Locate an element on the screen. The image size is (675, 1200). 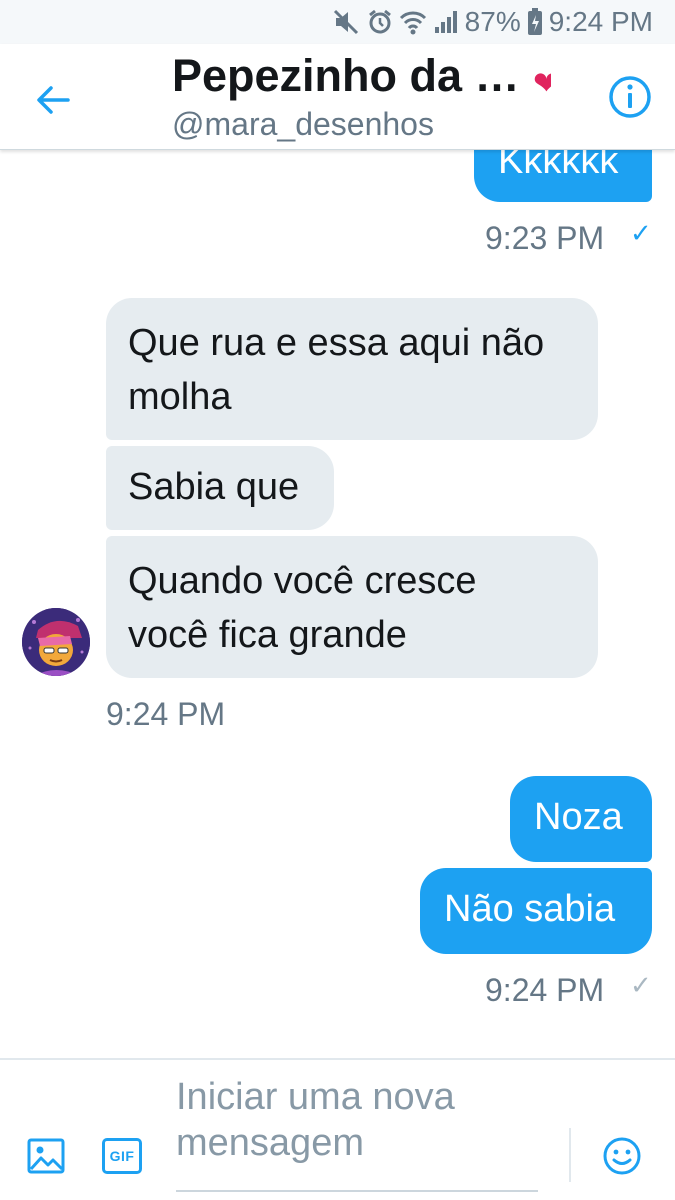
alarm-icon is located at coordinates (379, 21).